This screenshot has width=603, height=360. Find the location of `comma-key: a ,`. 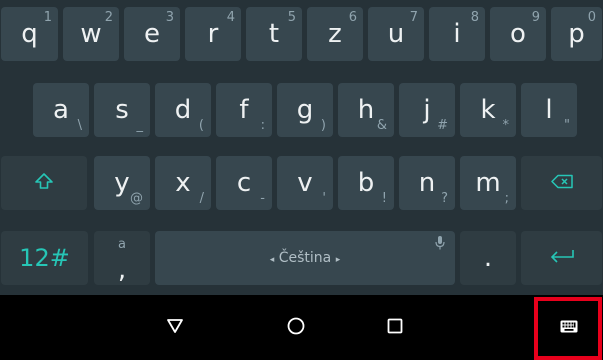

comma-key: a , is located at coordinates (122, 258).